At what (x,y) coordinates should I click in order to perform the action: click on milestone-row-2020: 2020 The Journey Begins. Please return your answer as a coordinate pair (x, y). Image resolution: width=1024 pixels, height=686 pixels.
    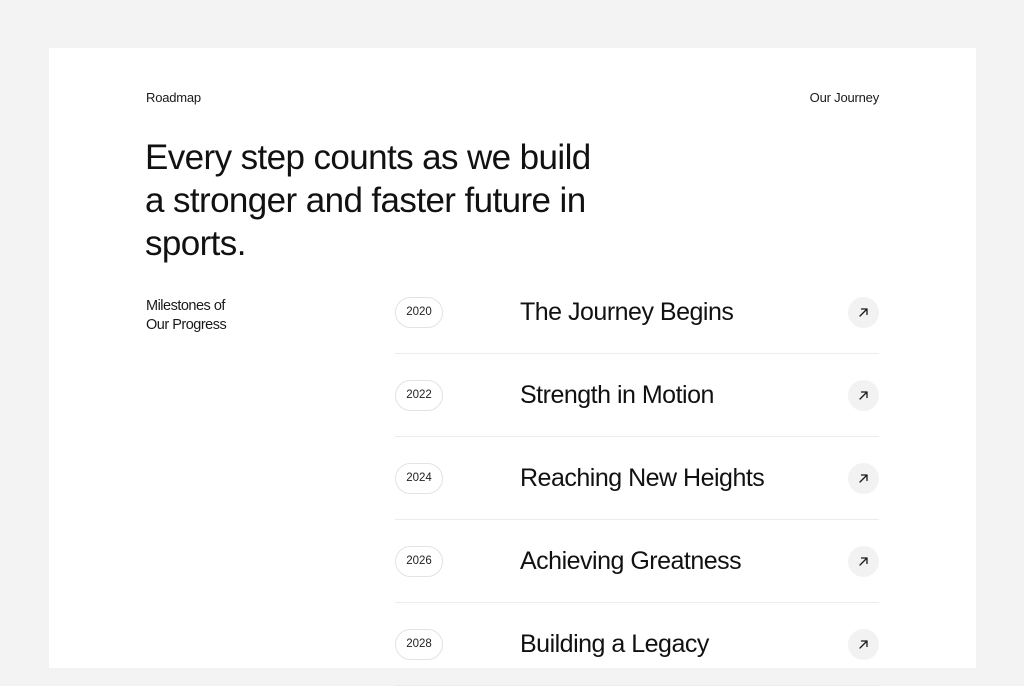
    Looking at the image, I should click on (637, 312).